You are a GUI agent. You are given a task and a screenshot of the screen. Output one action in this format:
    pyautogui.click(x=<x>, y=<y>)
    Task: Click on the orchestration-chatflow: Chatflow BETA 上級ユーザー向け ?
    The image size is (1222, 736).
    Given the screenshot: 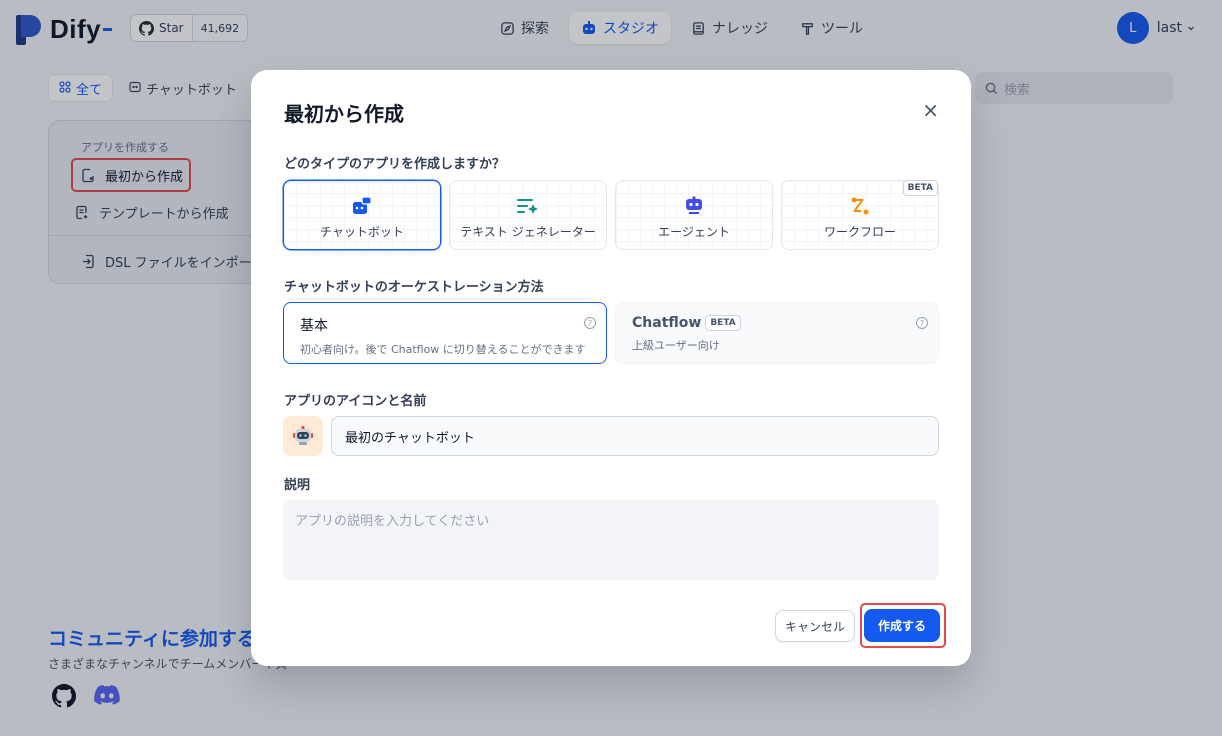 What is the action you would take?
    pyautogui.click(x=777, y=333)
    